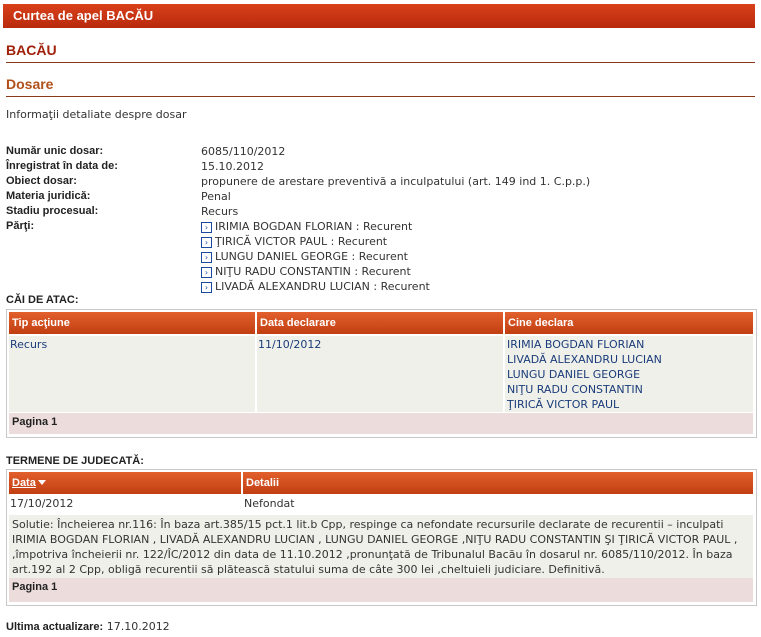 The width and height of the screenshot is (761, 637). Describe the element at coordinates (563, 404) in the screenshot. I see `appeal-declarant: ŢIRICĂ VICTOR PAUL` at that location.